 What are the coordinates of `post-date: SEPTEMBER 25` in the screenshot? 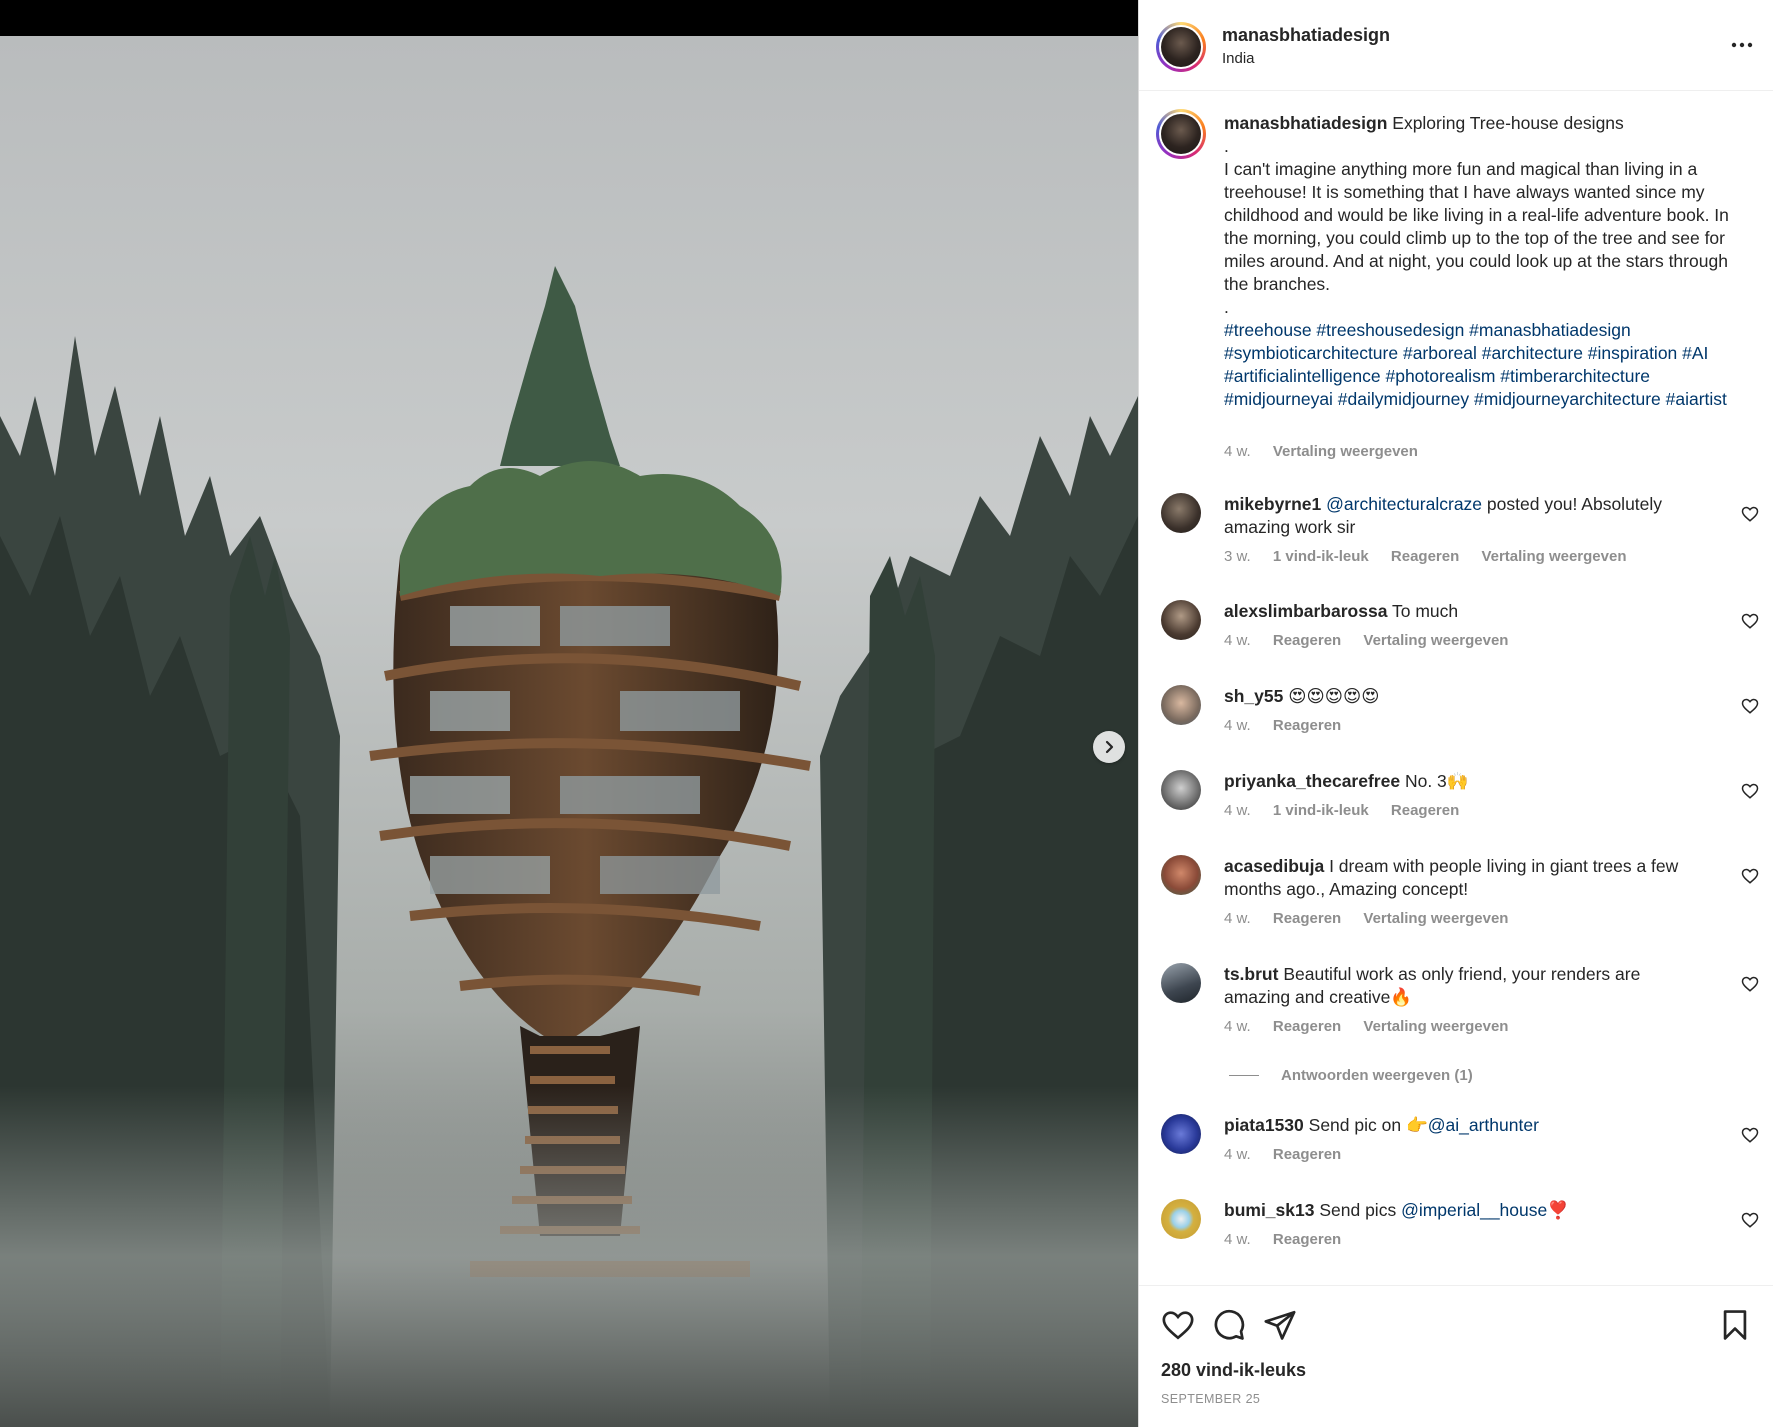 It's located at (1210, 1399).